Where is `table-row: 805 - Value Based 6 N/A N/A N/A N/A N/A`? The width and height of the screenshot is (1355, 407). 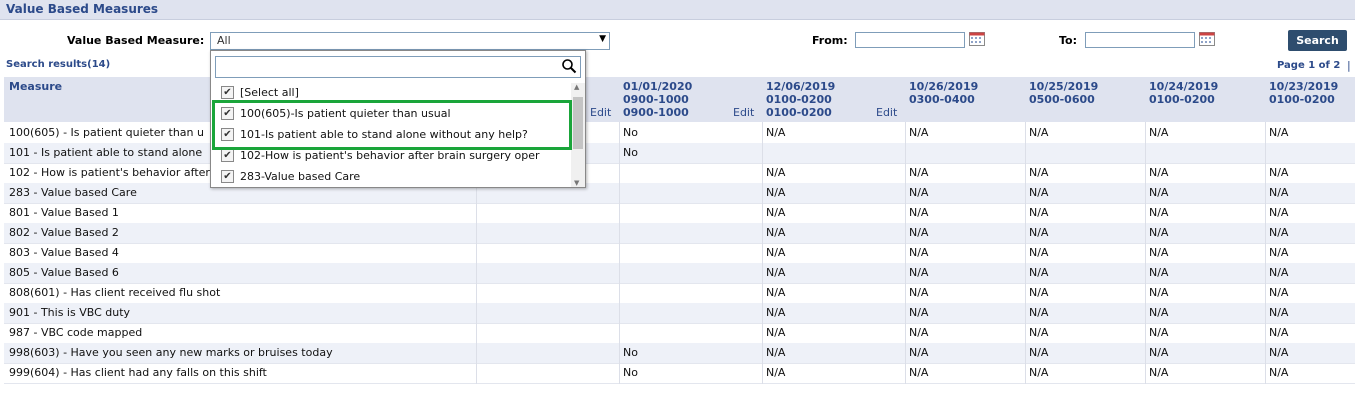 table-row: 805 - Value Based 6 N/A N/A N/A N/A N/A is located at coordinates (679, 273).